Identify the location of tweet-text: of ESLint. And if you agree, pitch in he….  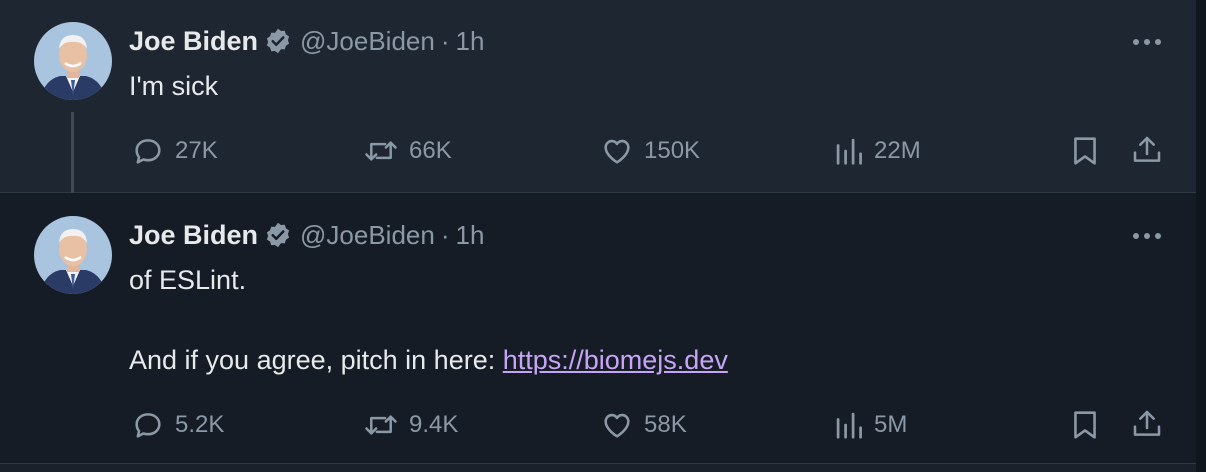
(428, 320).